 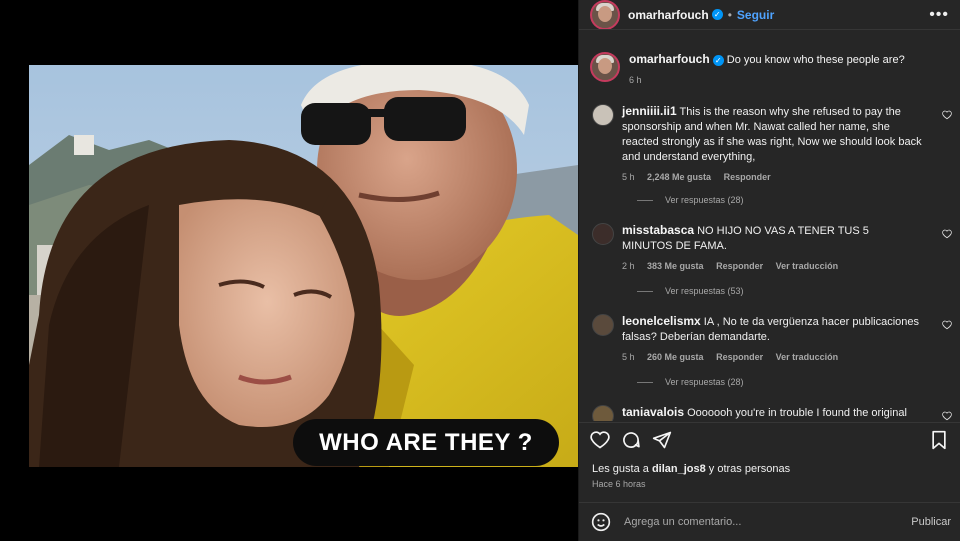 What do you see at coordinates (669, 59) in the screenshot?
I see `caption-username: omarharfouch` at bounding box center [669, 59].